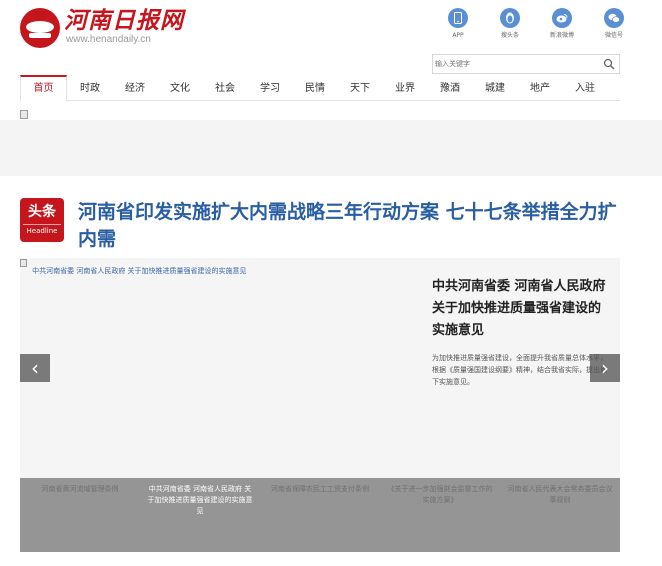 The height and width of the screenshot is (566, 662). I want to click on slide-image-alt: 中共河南省委 河南省人民政府 关于加快推进质量强省建设的实施意见, so click(139, 271).